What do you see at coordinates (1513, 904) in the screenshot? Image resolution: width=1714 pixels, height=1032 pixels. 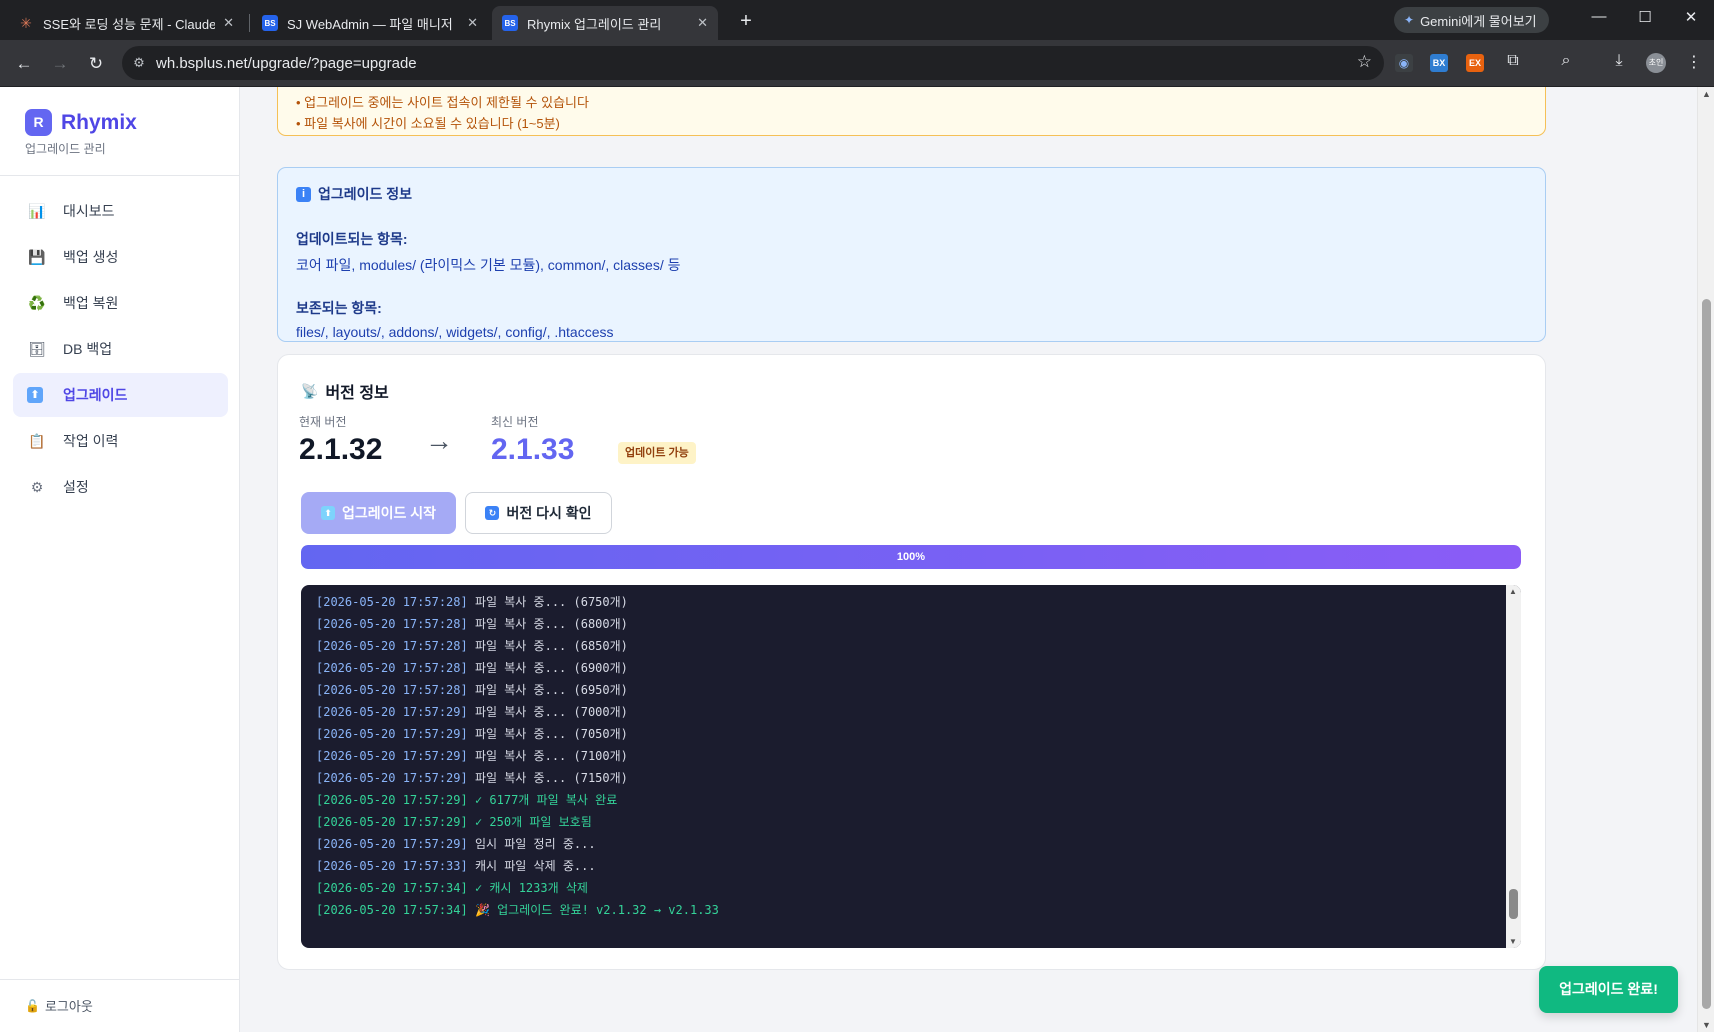 I see `log-scroll-thumb` at bounding box center [1513, 904].